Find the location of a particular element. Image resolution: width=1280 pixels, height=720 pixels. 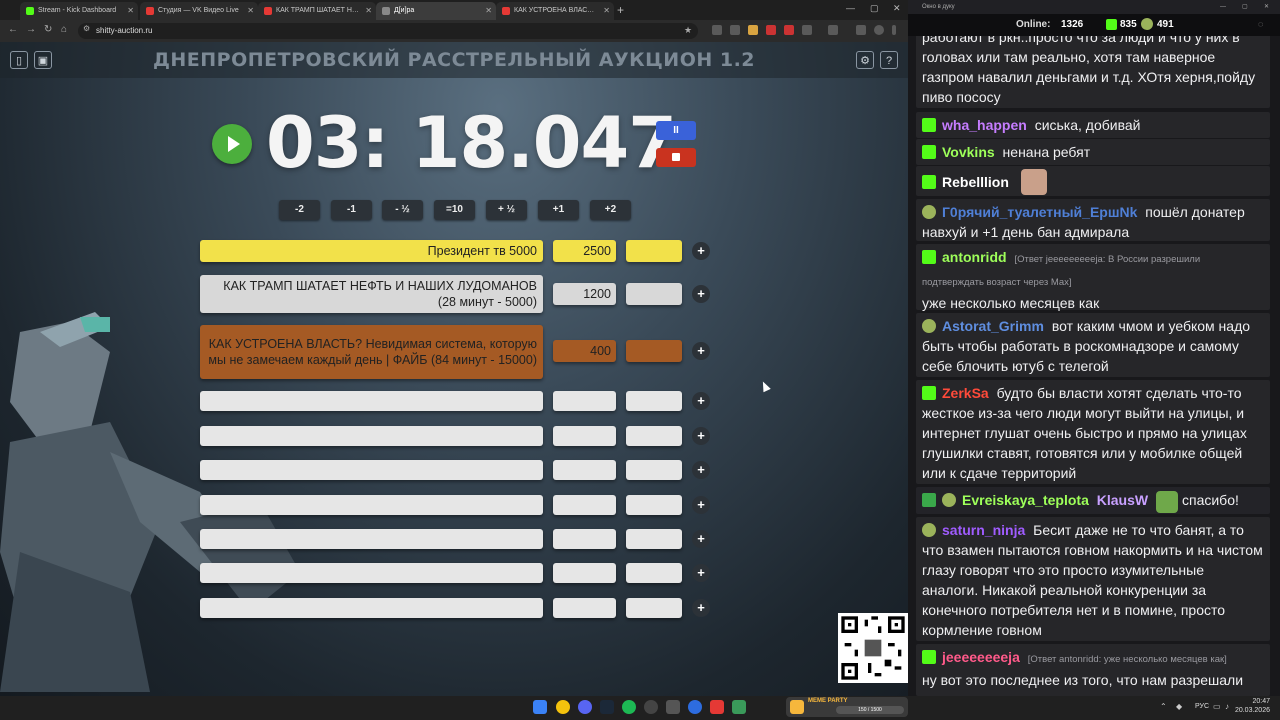

profile-icon is located at coordinates (861, 30).